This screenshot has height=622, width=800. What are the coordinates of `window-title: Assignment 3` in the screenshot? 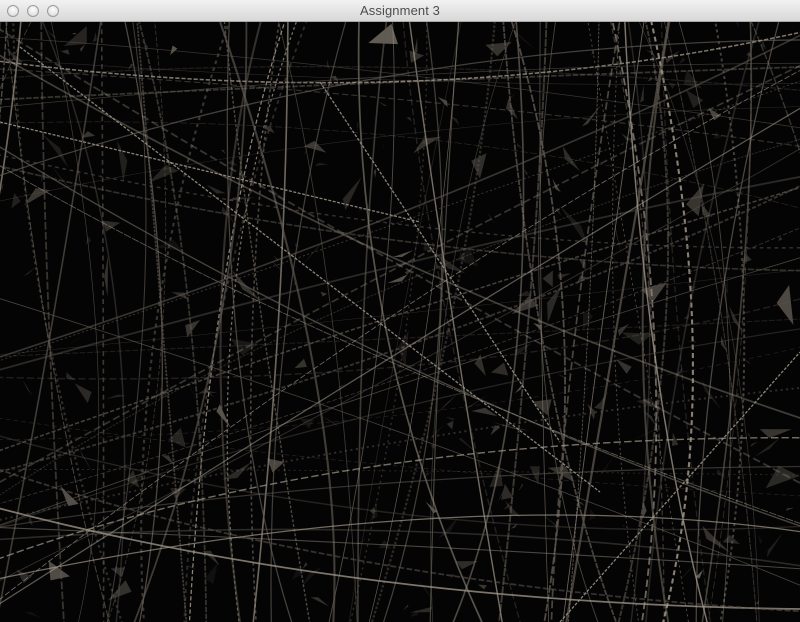 It's located at (400, 10).